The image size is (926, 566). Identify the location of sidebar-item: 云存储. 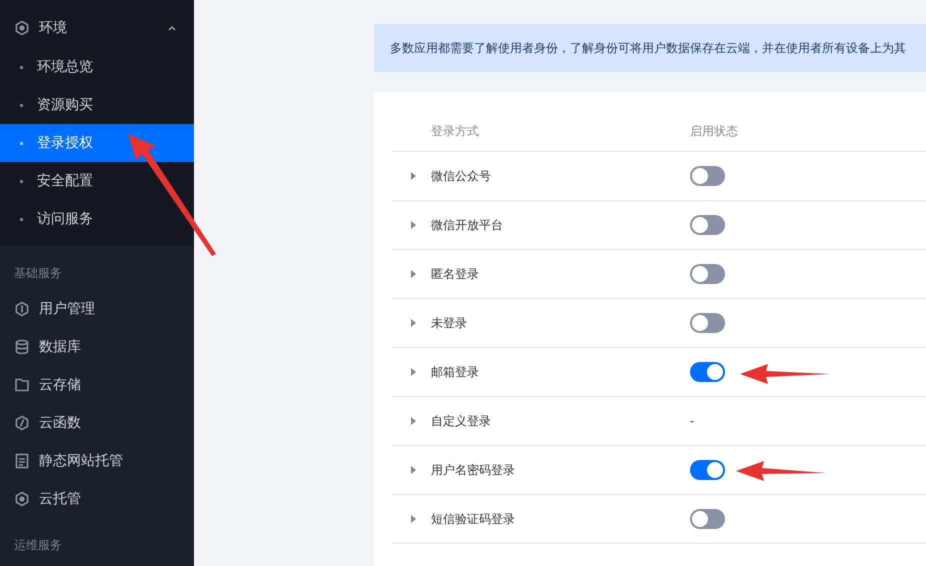
(97, 385).